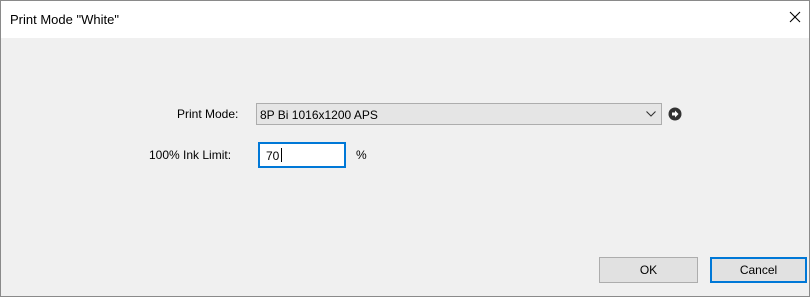  I want to click on print-mode-label: Print Mode:, so click(208, 114).